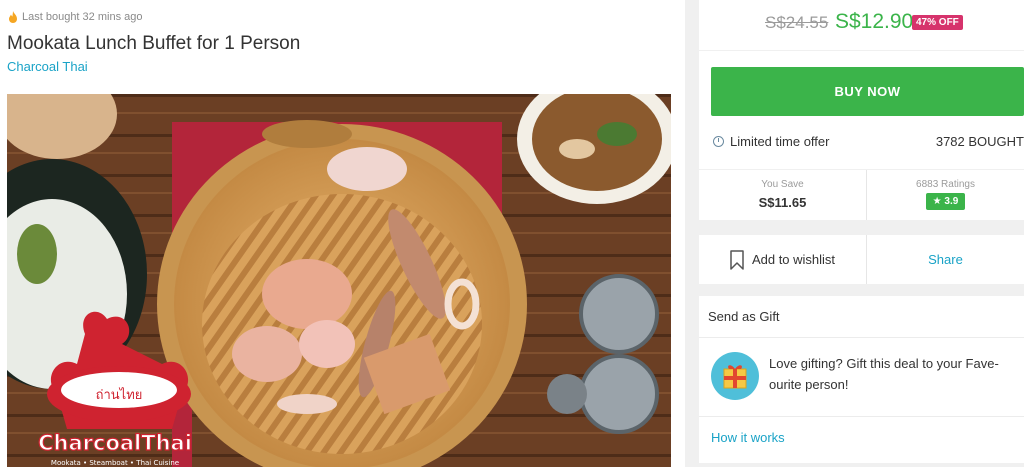 This screenshot has width=1024, height=467. I want to click on you-save-label: You Save, so click(782, 184).